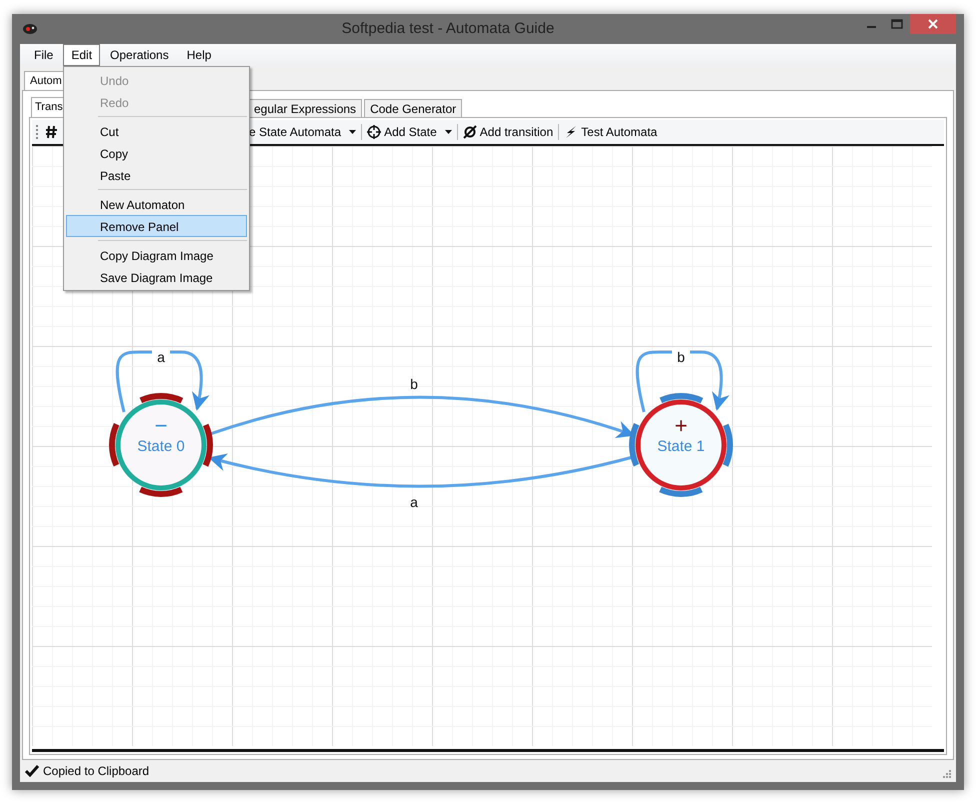 The image size is (976, 810). I want to click on status-text: Copied to Clipboard, so click(96, 771).